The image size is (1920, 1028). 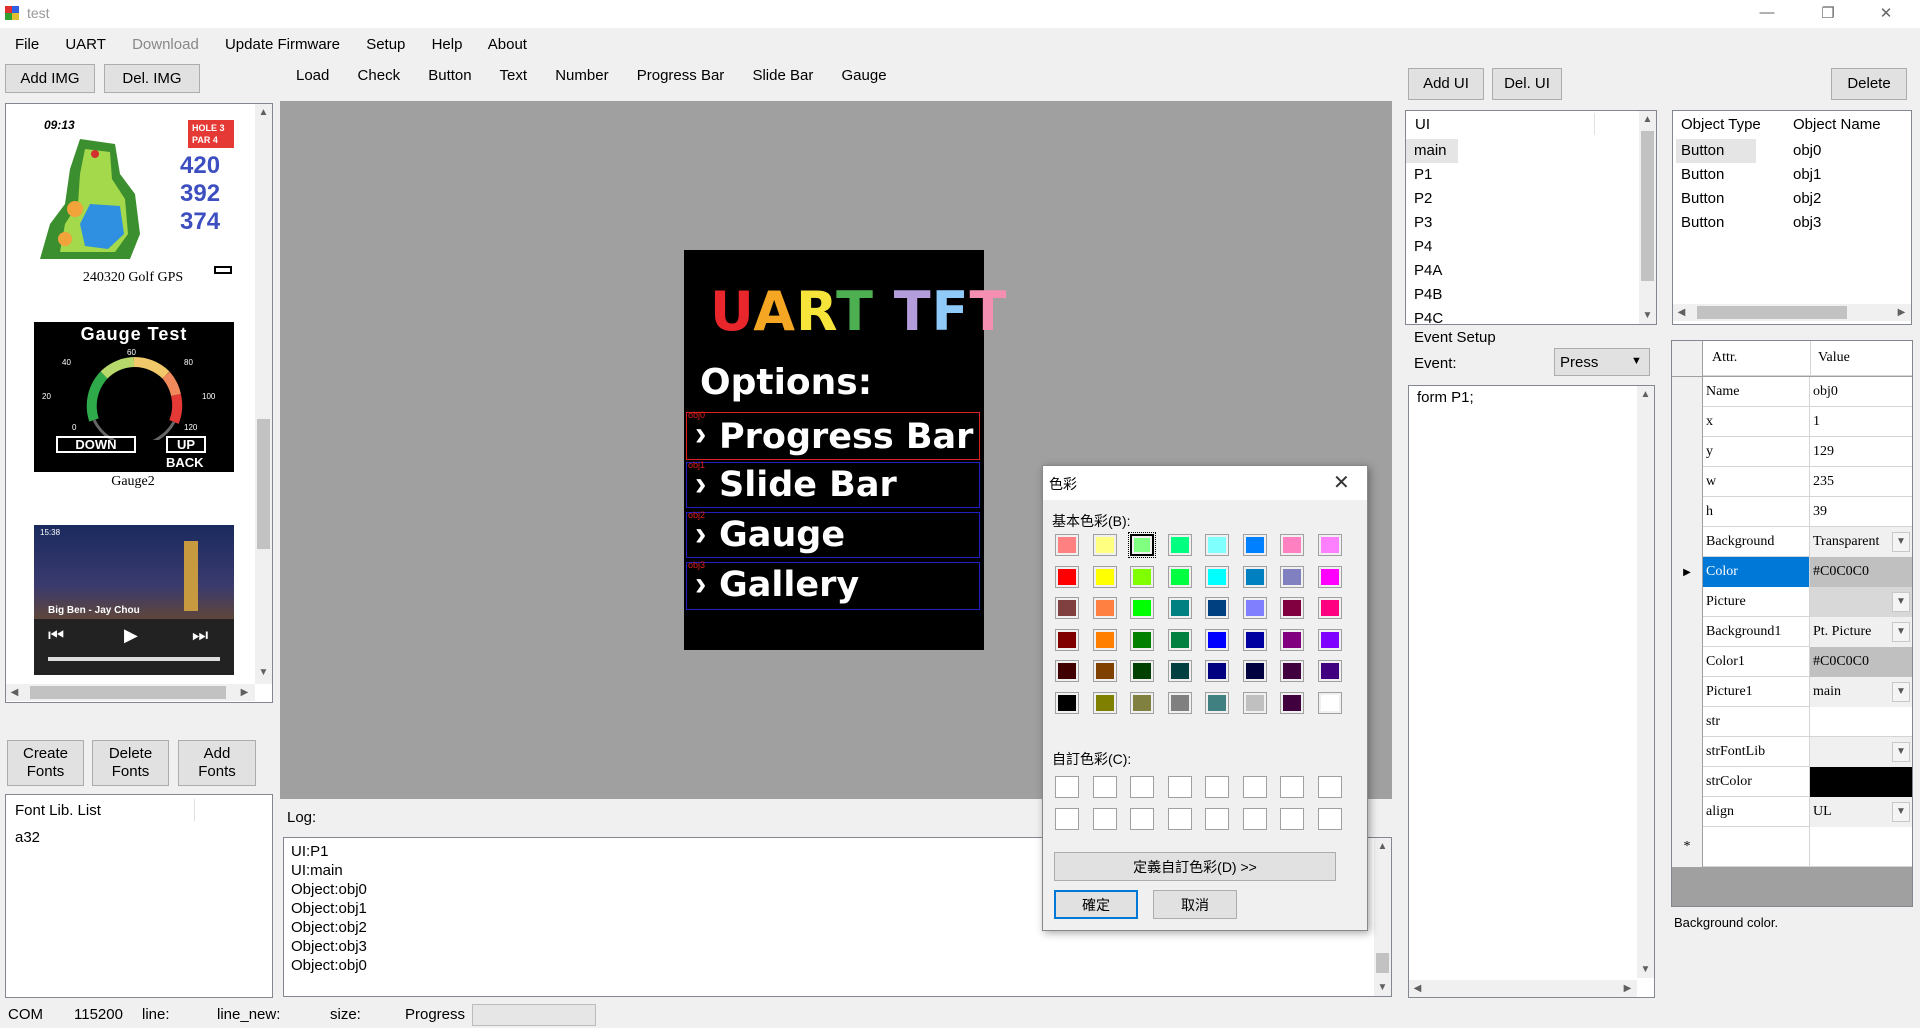 What do you see at coordinates (1783, 175) in the screenshot?
I see `object-row: Button obj1` at bounding box center [1783, 175].